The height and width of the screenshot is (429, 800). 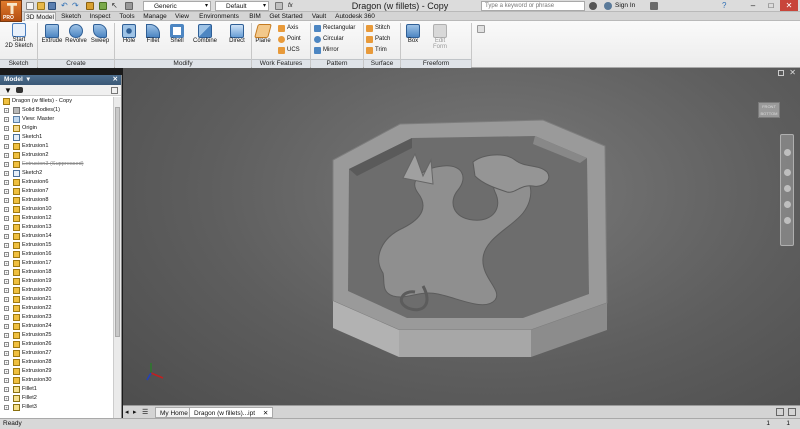 What do you see at coordinates (56, 281) in the screenshot?
I see `tree-item: + Extrusion19` at bounding box center [56, 281].